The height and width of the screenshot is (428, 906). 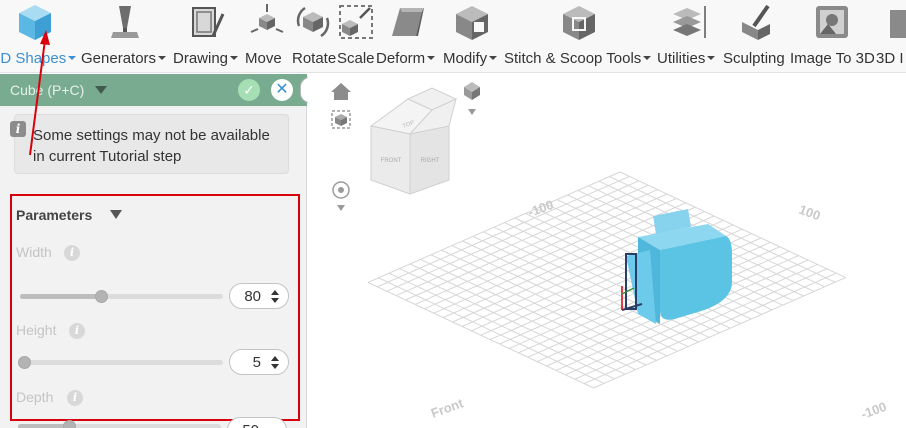 I want to click on panel-title: Cube (P+C), so click(x=47, y=90).